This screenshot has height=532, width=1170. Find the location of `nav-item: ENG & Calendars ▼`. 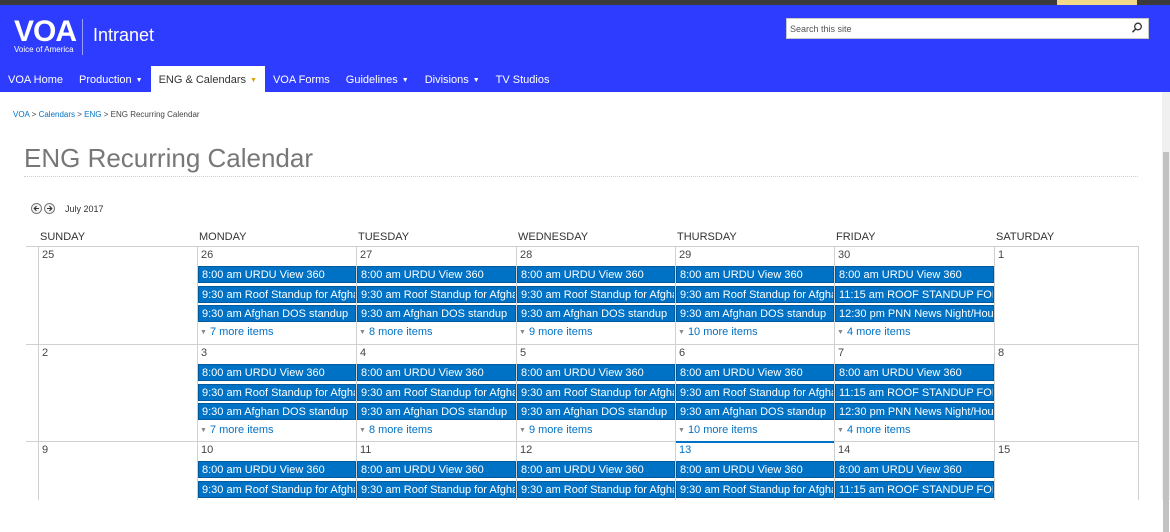

nav-item: ENG & Calendars ▼ is located at coordinates (207, 81).